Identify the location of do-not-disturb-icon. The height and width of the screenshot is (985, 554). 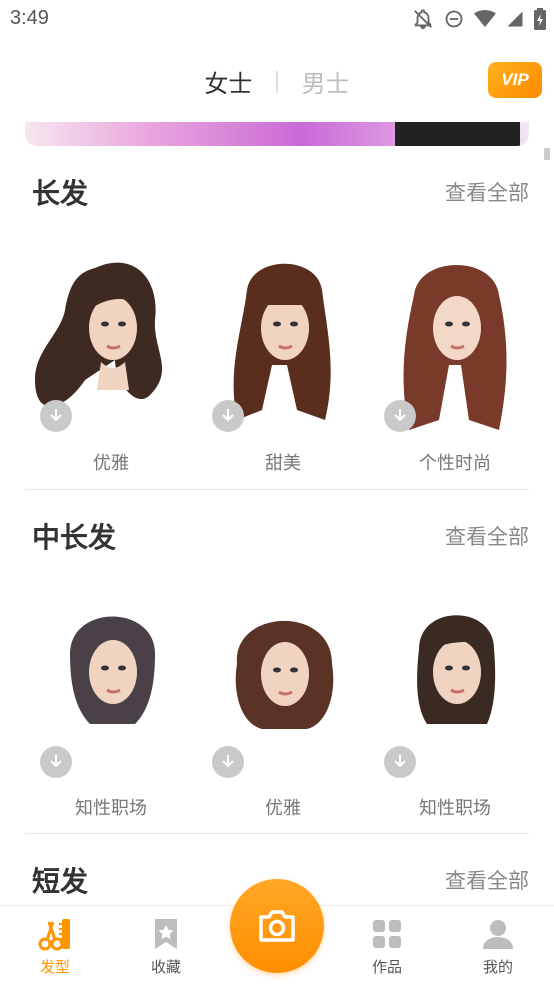
(454, 19).